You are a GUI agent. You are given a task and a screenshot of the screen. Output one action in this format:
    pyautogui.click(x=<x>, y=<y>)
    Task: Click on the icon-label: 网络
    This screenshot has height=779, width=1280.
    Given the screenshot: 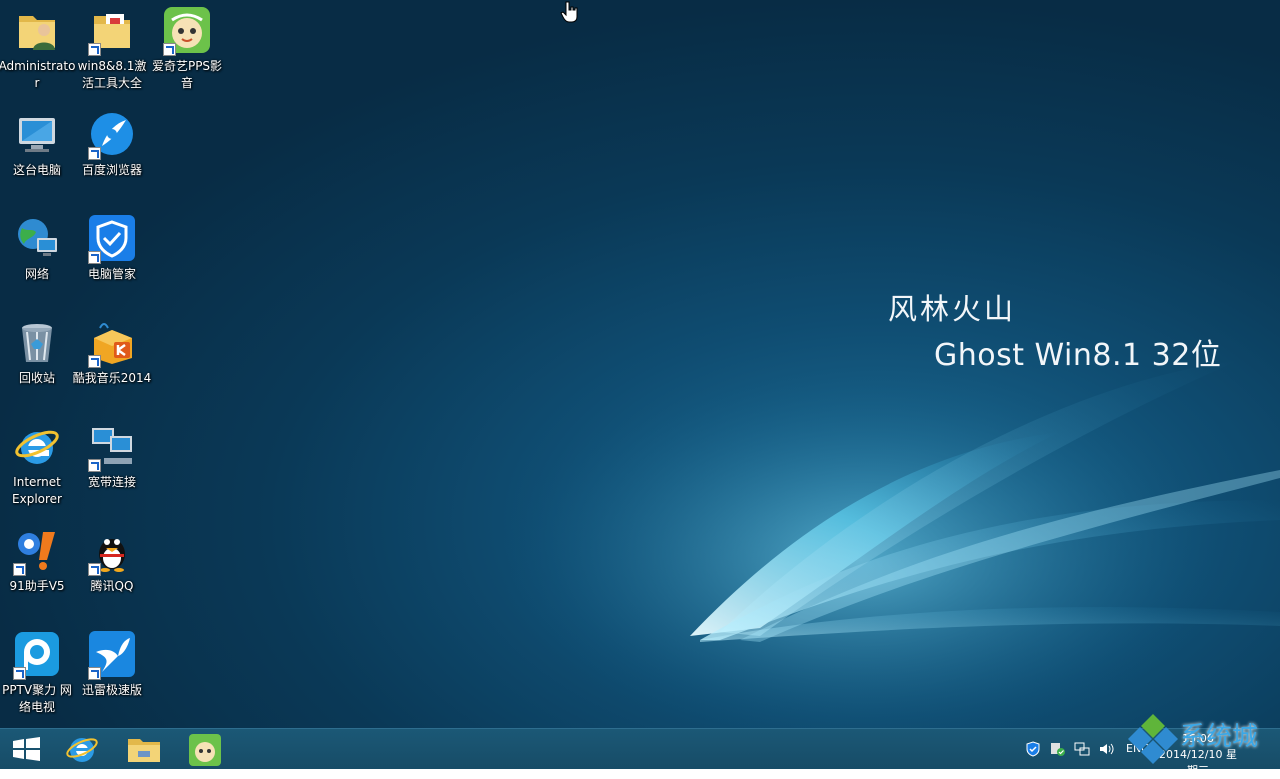 What is the action you would take?
    pyautogui.click(x=36, y=274)
    